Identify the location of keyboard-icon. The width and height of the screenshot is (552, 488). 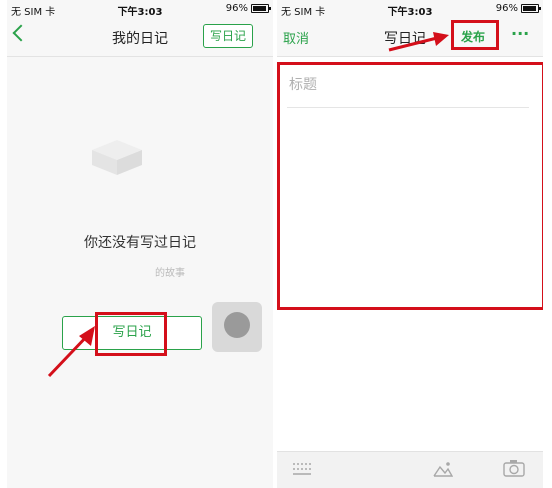
(302, 469).